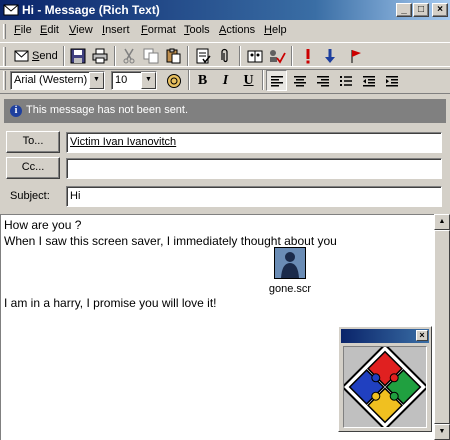 This screenshot has height=440, width=450. Describe the element at coordinates (91, 10) in the screenshot. I see `window-title: Hi - Message (Rich Text)` at that location.